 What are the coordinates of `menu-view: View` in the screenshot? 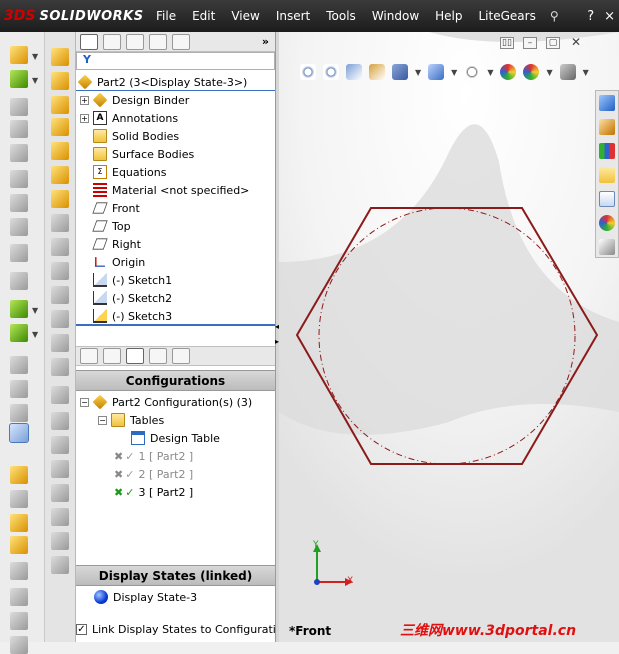 It's located at (245, 16).